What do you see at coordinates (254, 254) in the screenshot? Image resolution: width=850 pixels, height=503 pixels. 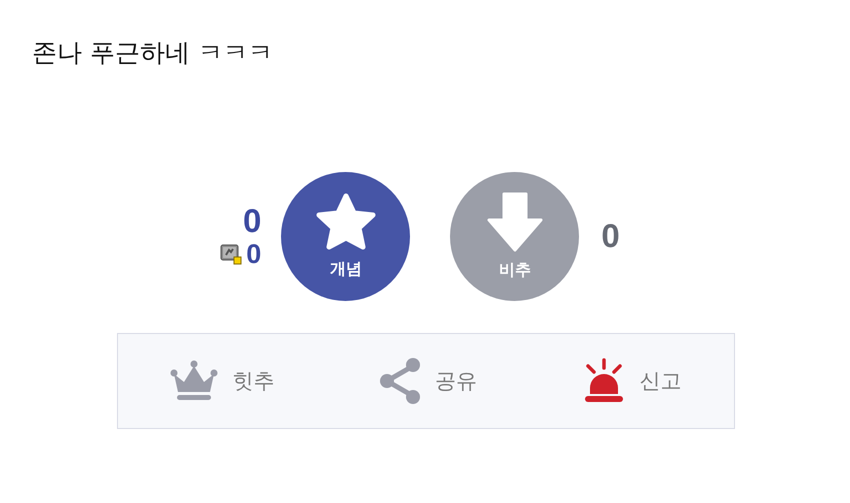 I see `fixed-upvote-count: 0` at bounding box center [254, 254].